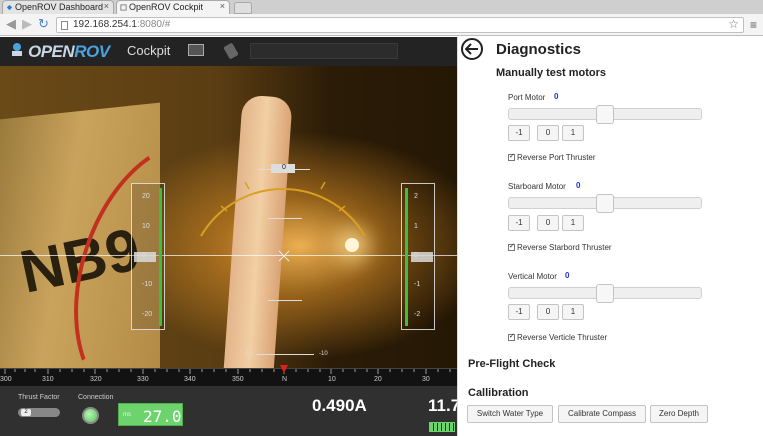 The height and width of the screenshot is (436, 763). I want to click on vertical-minus-button: -1, so click(519, 312).